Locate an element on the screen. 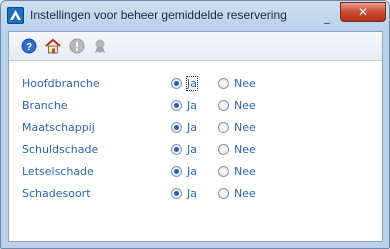  help-icon: ? is located at coordinates (29, 46).